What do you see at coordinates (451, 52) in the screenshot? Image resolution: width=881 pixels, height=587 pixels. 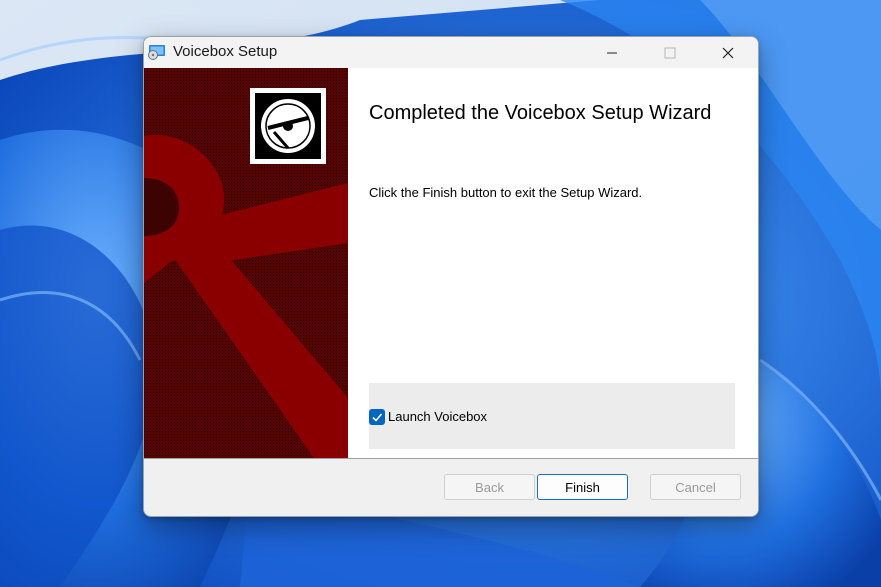 I see `title-bar: Voicebox Setup` at bounding box center [451, 52].